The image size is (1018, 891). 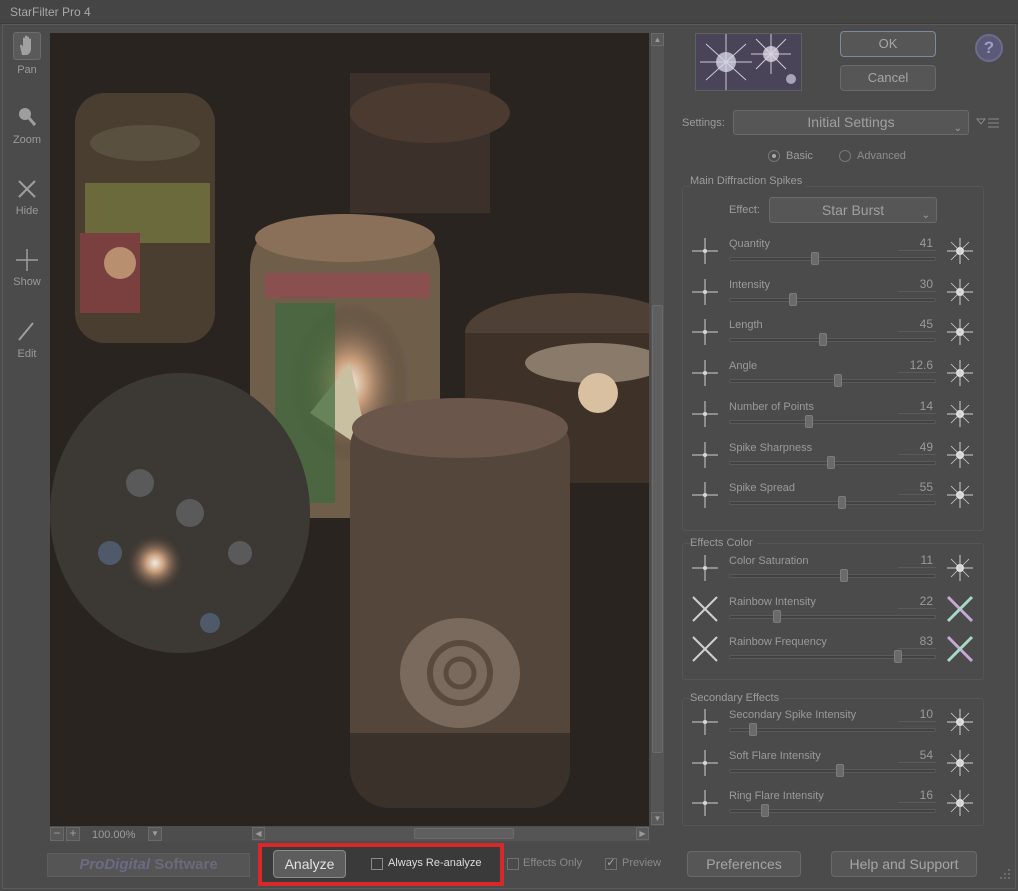 What do you see at coordinates (917, 796) in the screenshot?
I see `ring-flare-intensity-value: 16` at bounding box center [917, 796].